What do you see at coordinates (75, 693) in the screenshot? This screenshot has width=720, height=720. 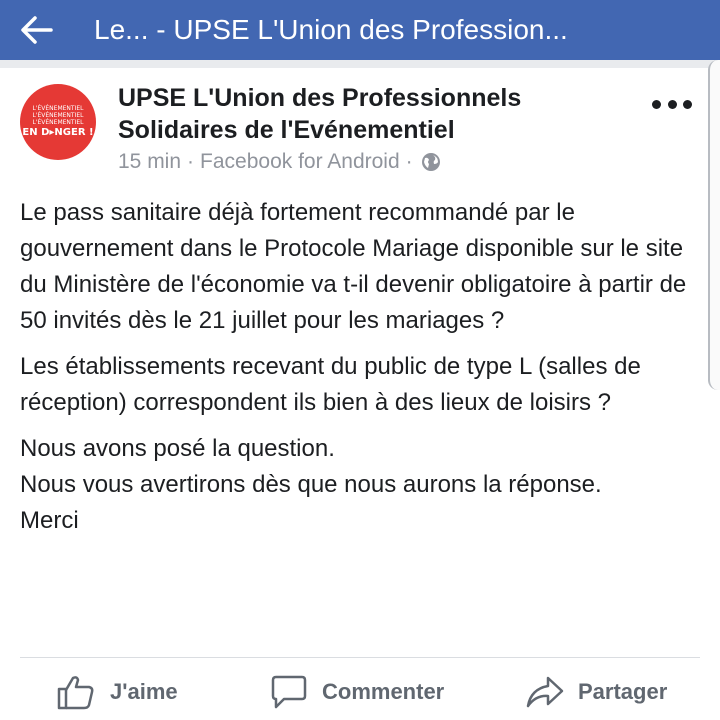 I see `thumbs-up-icon` at bounding box center [75, 693].